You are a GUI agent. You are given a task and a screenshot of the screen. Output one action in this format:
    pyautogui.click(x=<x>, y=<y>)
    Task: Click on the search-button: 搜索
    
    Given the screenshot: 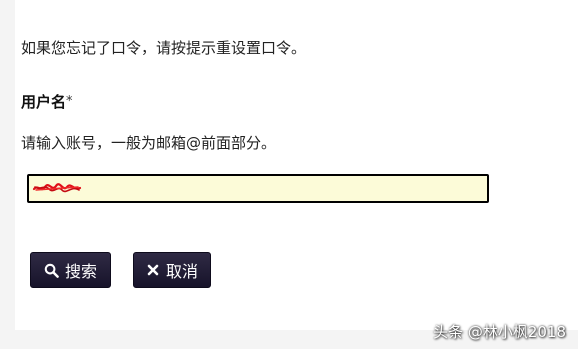 What is the action you would take?
    pyautogui.click(x=70, y=270)
    